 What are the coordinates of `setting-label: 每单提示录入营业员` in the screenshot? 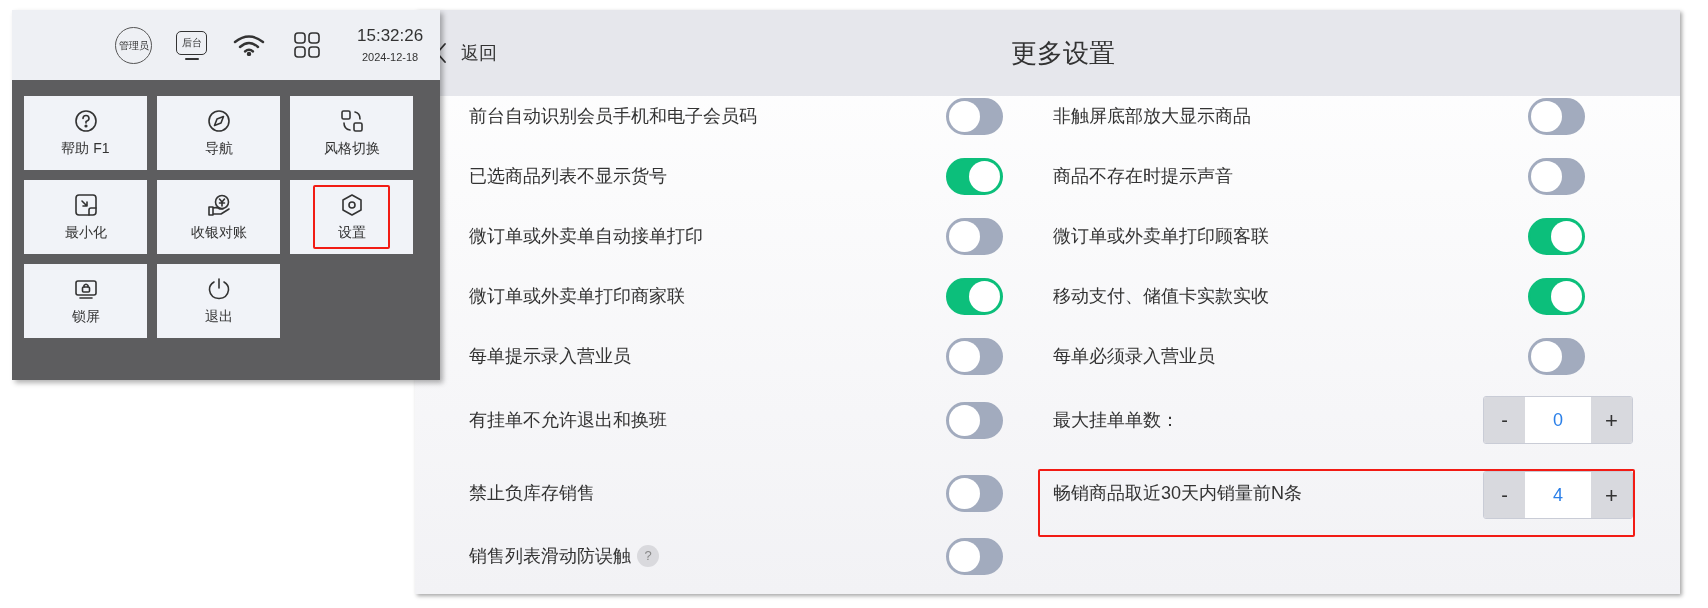 It's located at (550, 356).